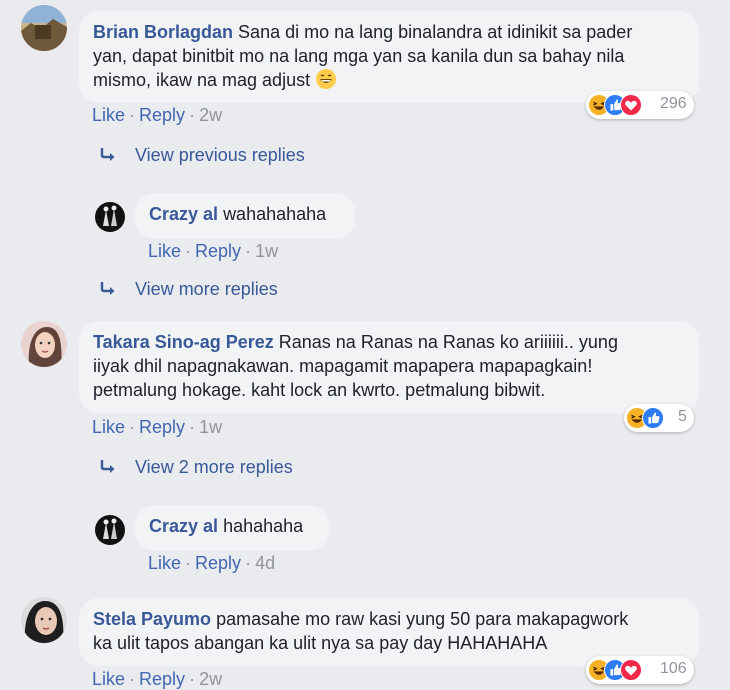 This screenshot has width=730, height=690. I want to click on reaction-summary: 106, so click(640, 670).